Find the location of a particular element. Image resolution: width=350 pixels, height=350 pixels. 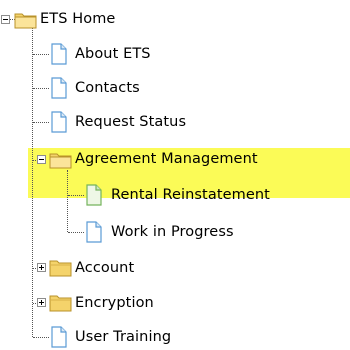

tree-item-ets-home: ETS Home is located at coordinates (77, 19).